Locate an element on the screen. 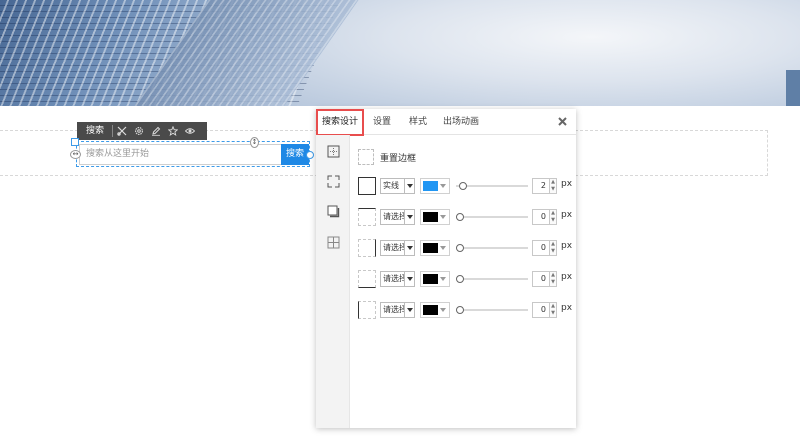 This screenshot has width=800, height=438. panel-side-rail is located at coordinates (333, 281).